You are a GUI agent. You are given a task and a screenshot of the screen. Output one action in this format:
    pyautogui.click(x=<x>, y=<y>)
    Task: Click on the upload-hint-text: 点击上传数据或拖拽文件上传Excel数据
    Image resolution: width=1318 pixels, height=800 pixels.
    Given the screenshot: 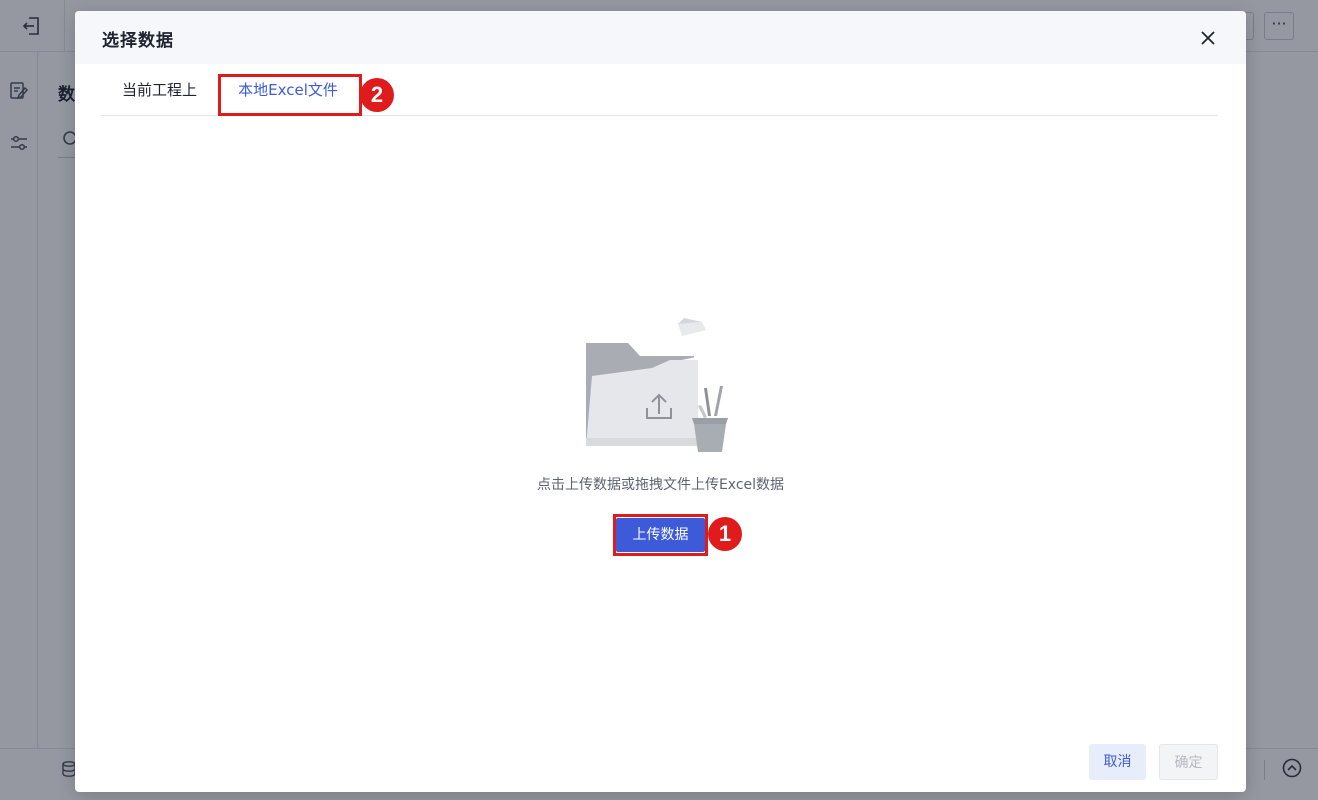 What is the action you would take?
    pyautogui.click(x=660, y=485)
    